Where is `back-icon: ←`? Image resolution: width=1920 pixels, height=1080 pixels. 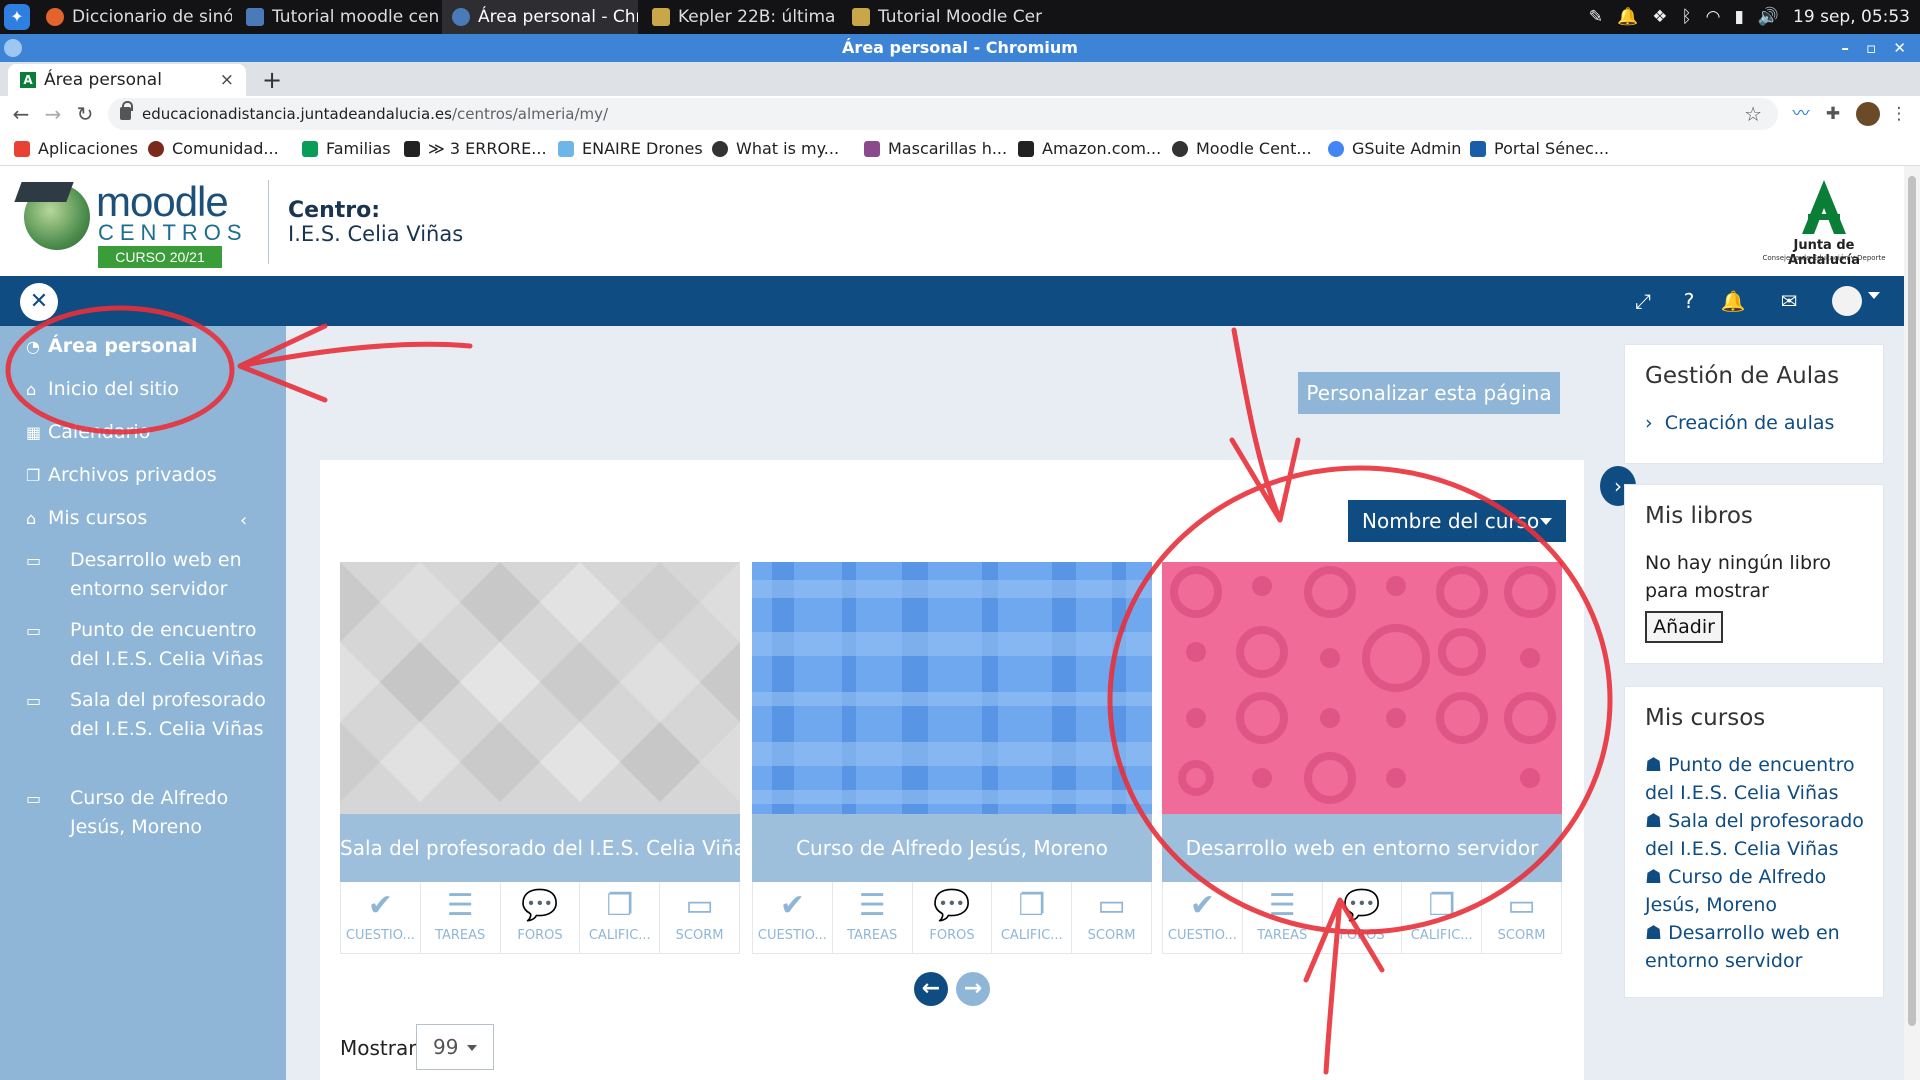 back-icon: ← is located at coordinates (21, 114).